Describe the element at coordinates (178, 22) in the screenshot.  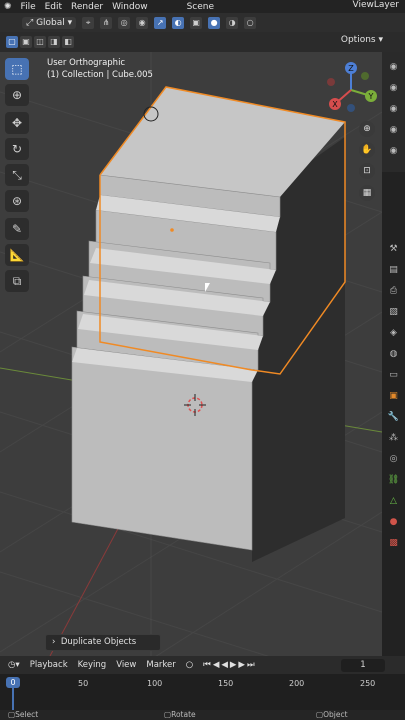
I see `overlay-toggle-icon: ◐` at that location.